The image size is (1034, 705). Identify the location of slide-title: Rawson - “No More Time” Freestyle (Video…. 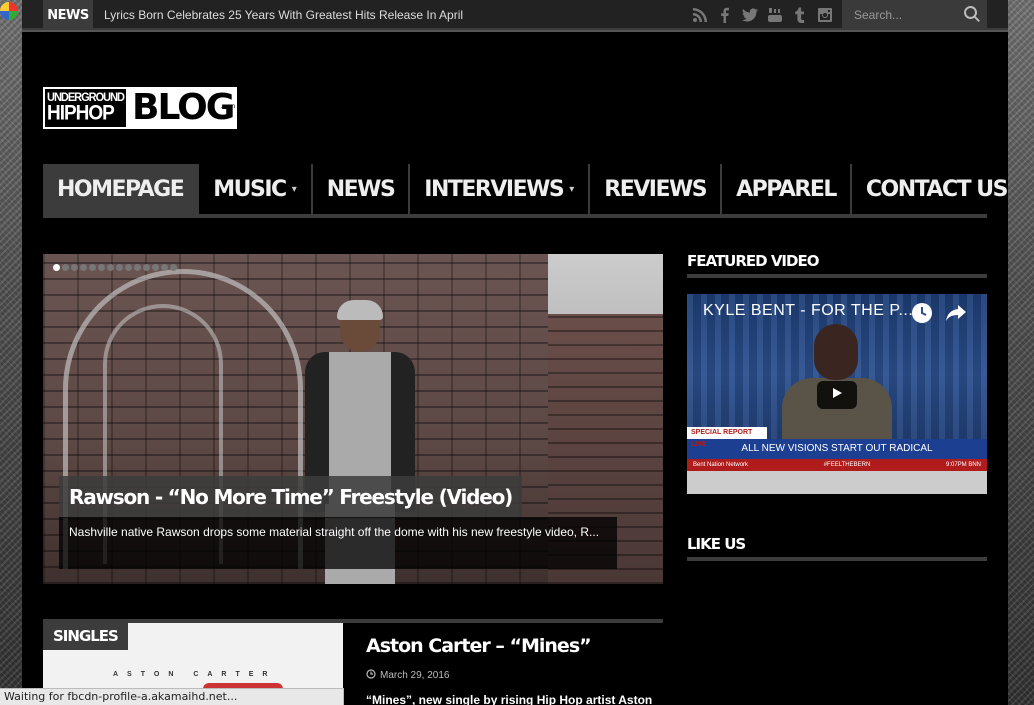
(291, 497).